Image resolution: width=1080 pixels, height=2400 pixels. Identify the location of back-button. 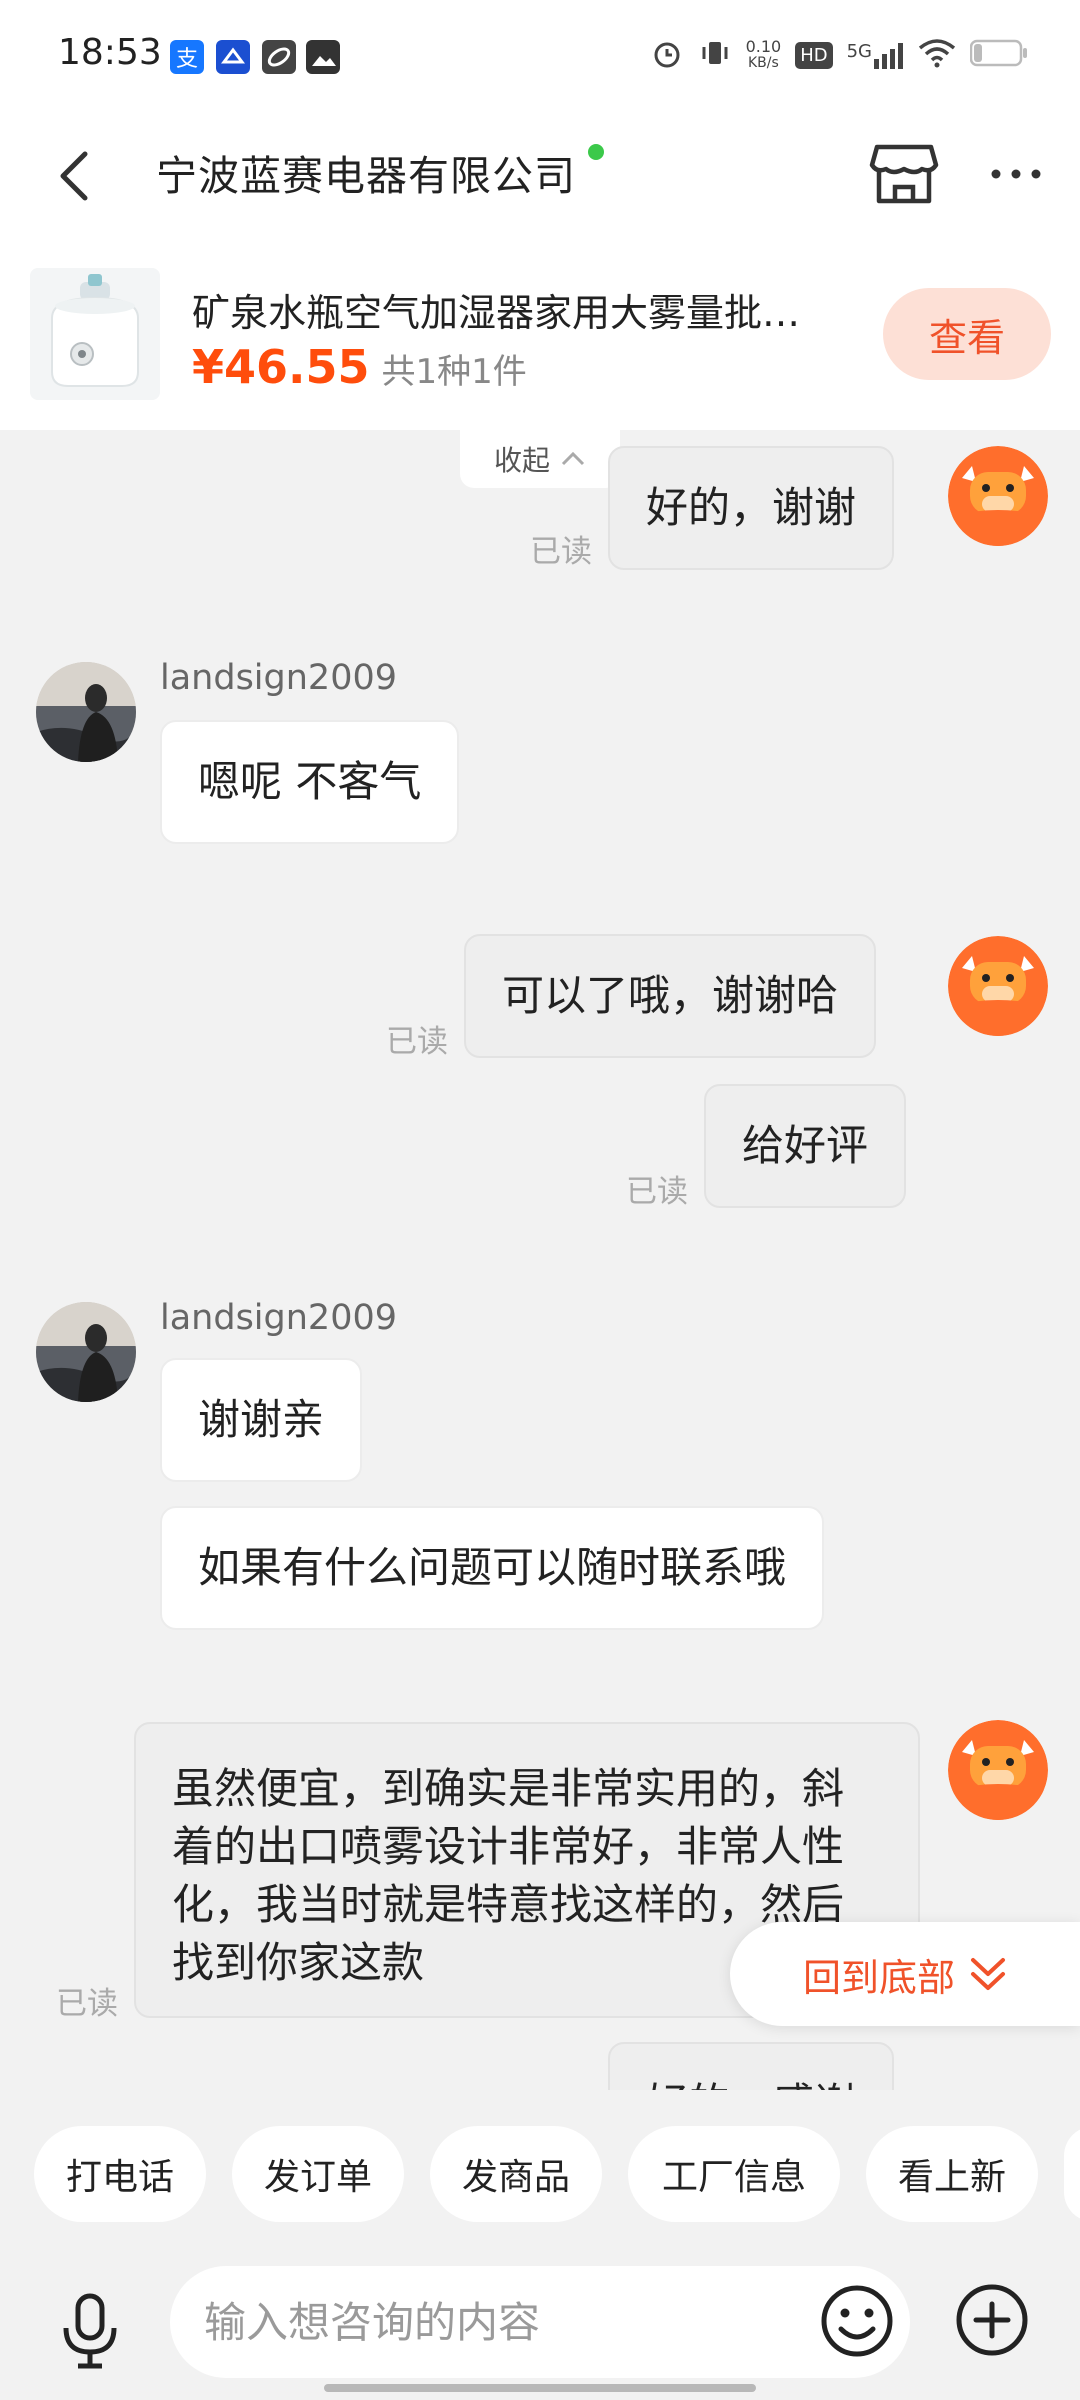
(75, 176).